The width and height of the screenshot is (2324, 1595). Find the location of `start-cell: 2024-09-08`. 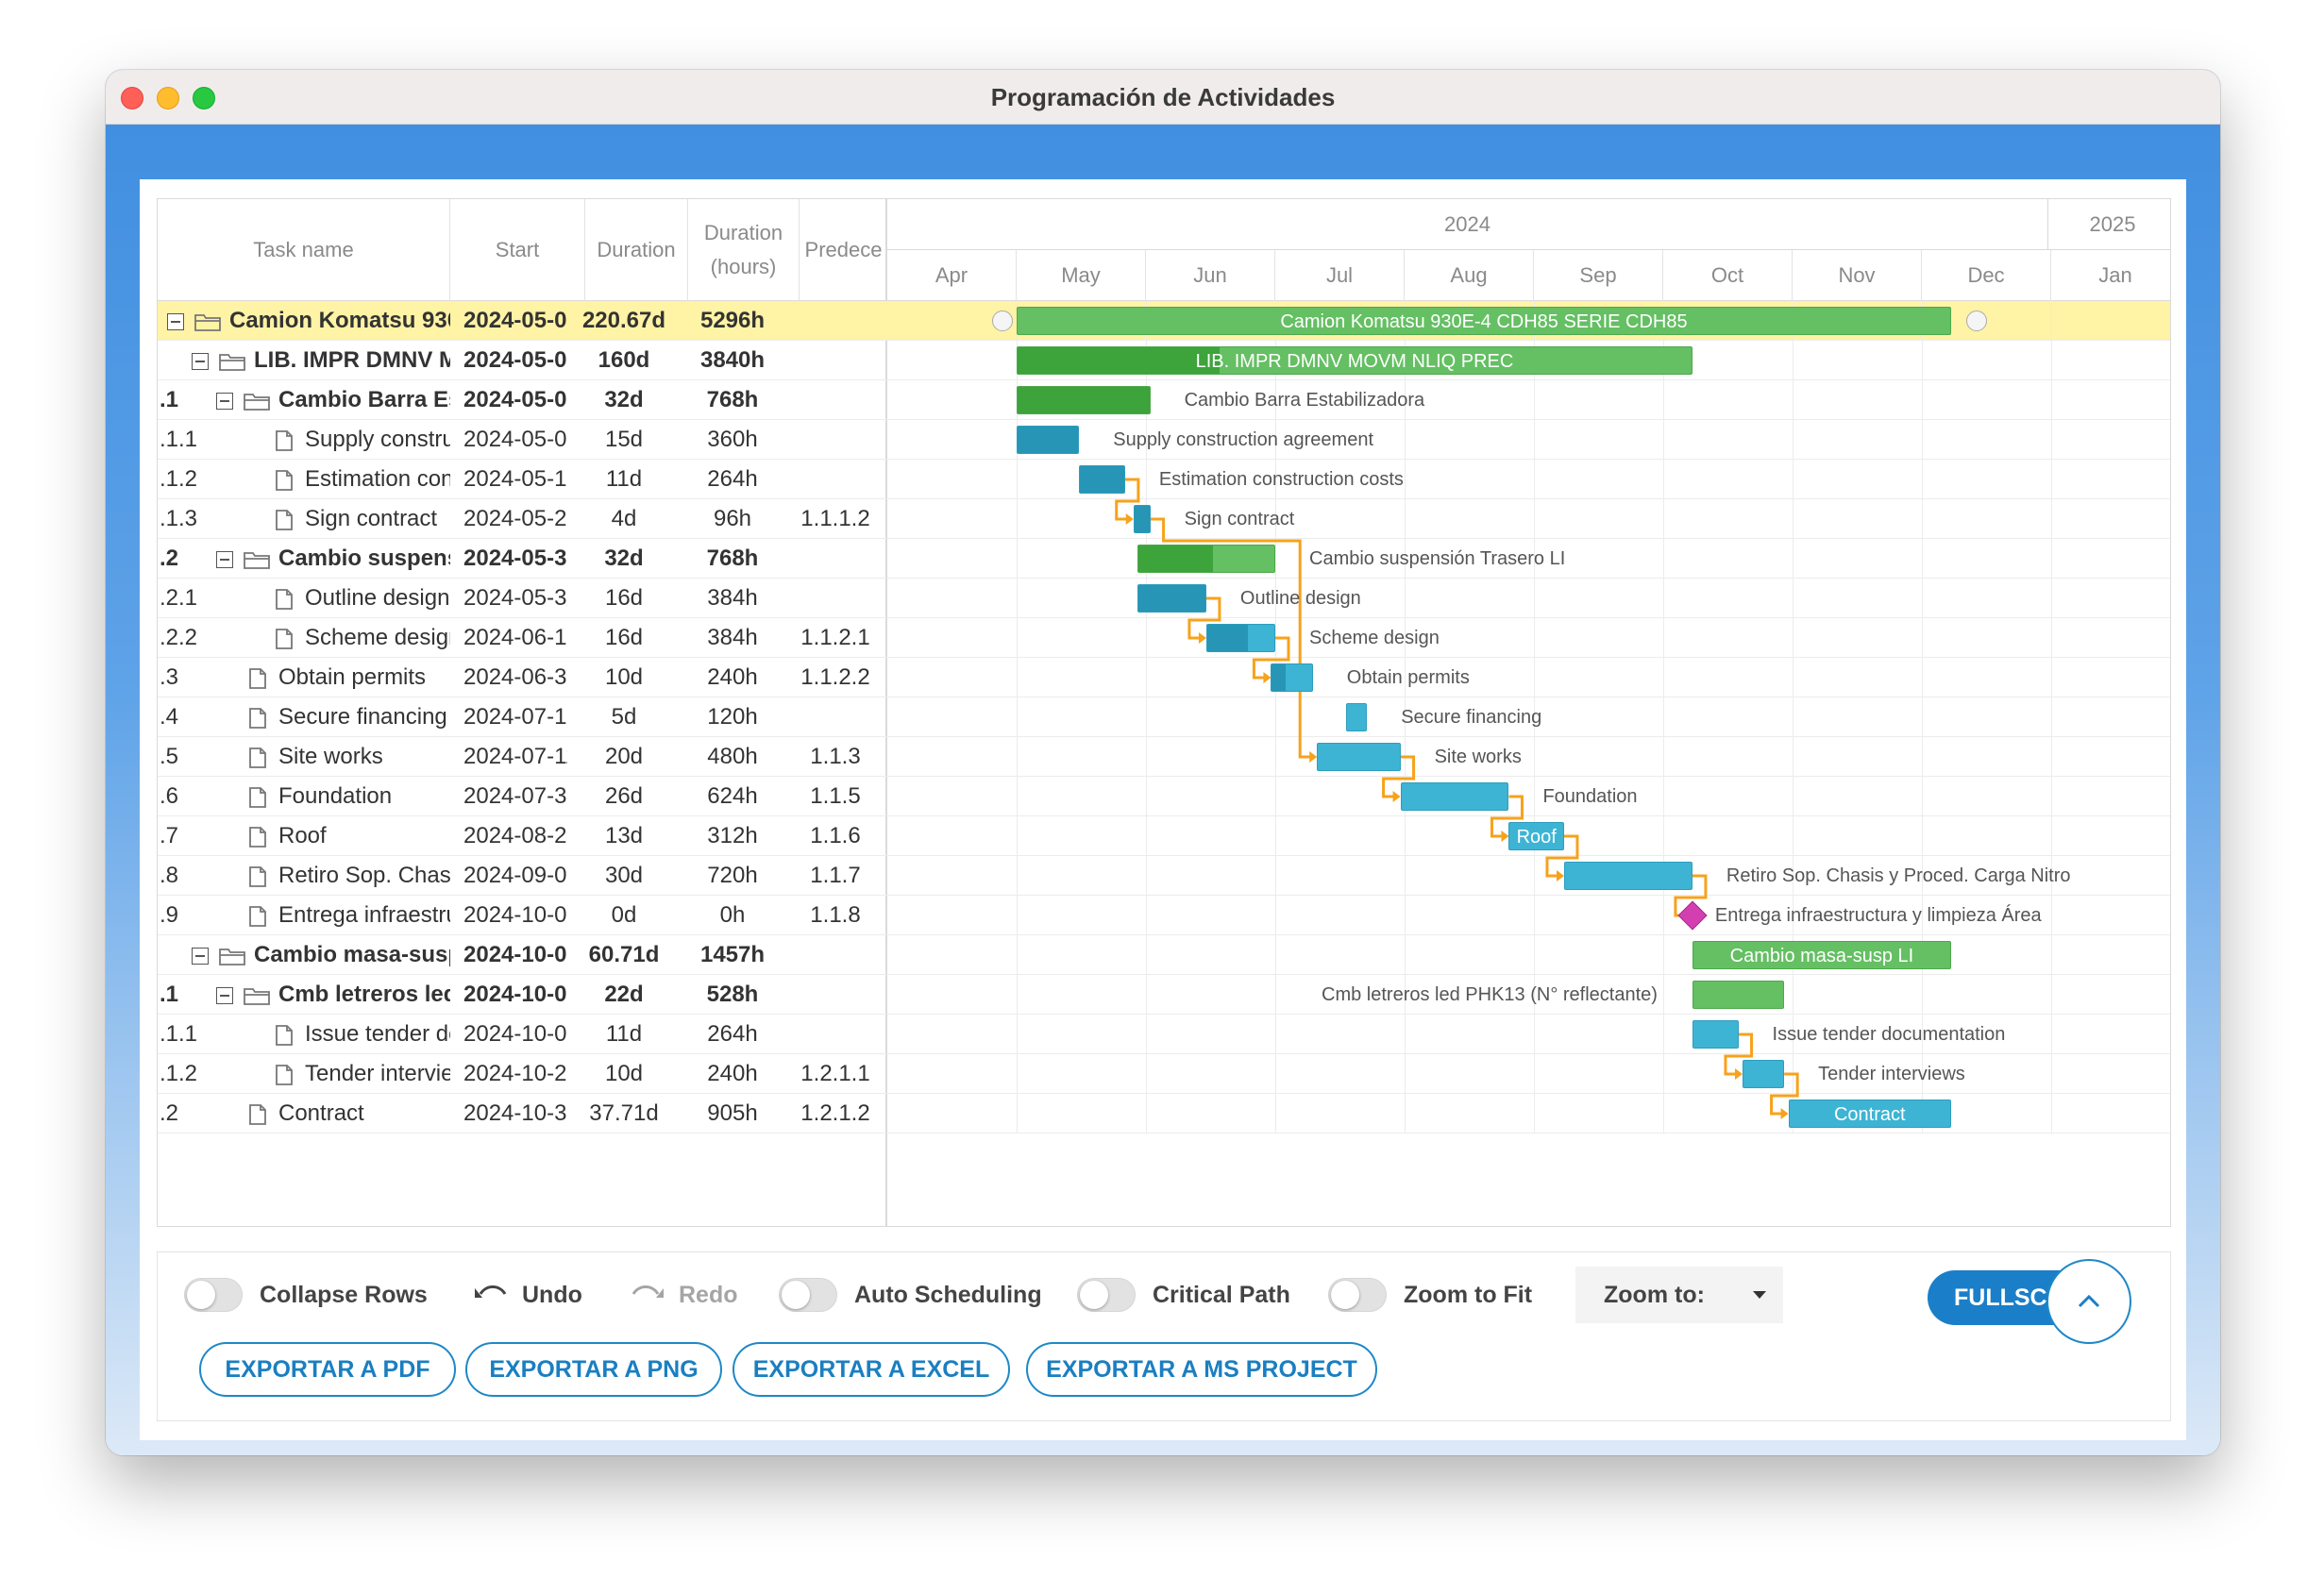

start-cell: 2024-09-08 is located at coordinates (515, 875).